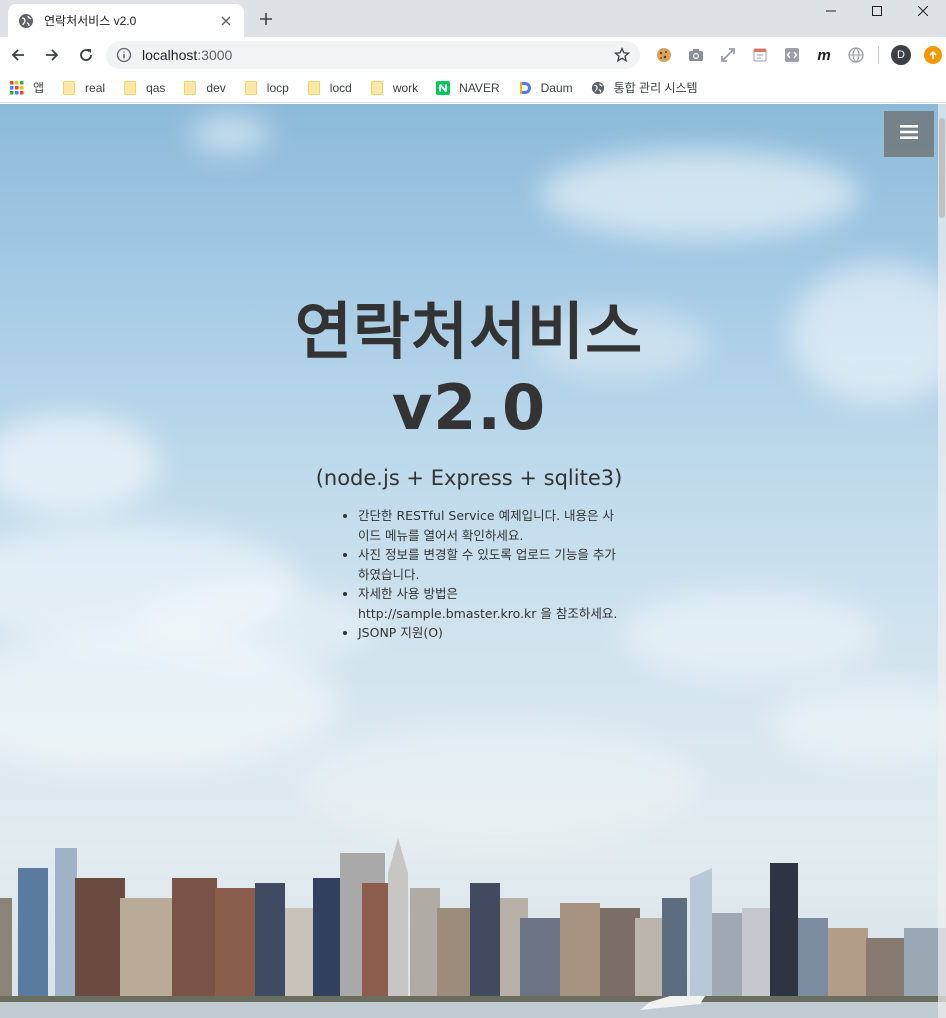 This screenshot has width=946, height=1018. I want to click on window-controls, so click(877, 15).